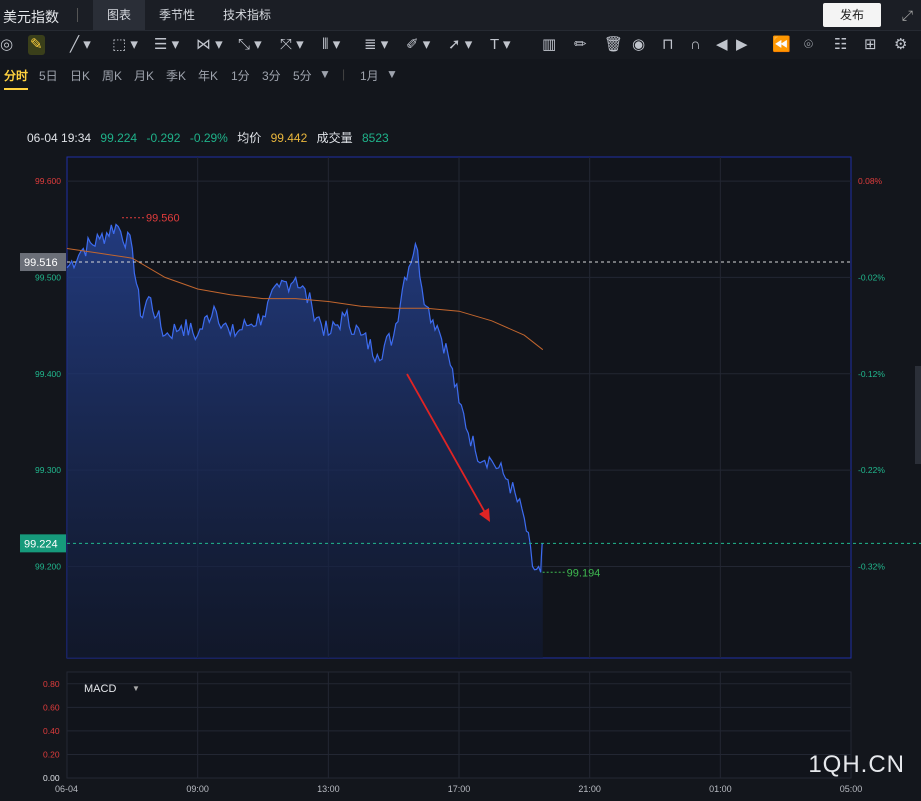  What do you see at coordinates (51, 754) in the screenshot?
I see `macd-y-tick-label: 0.20` at bounding box center [51, 754].